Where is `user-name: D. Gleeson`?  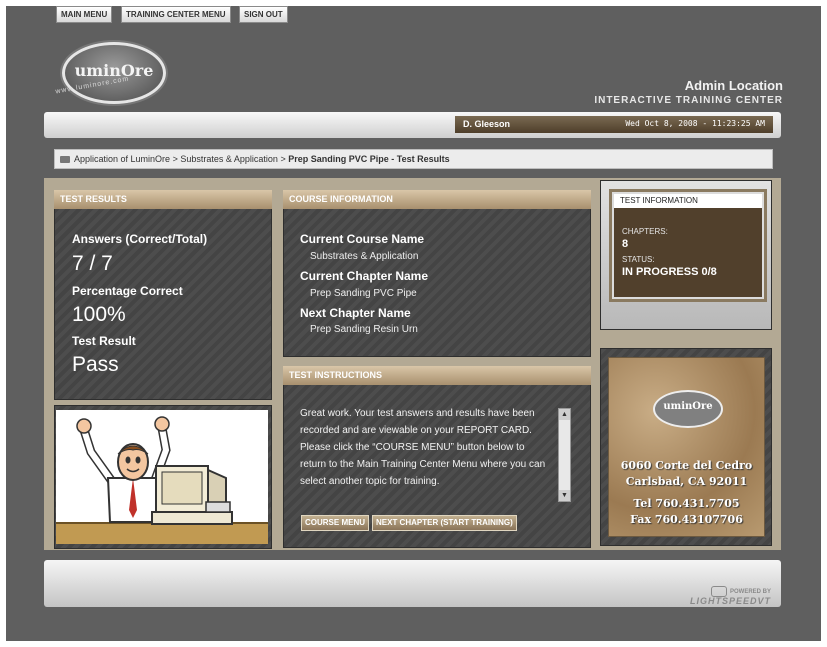 user-name: D. Gleeson is located at coordinates (487, 124).